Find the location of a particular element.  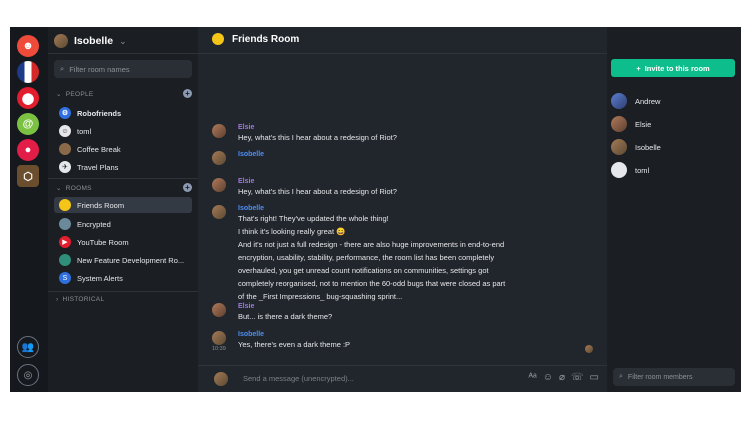

lock-icon is located at coordinates (65, 224).